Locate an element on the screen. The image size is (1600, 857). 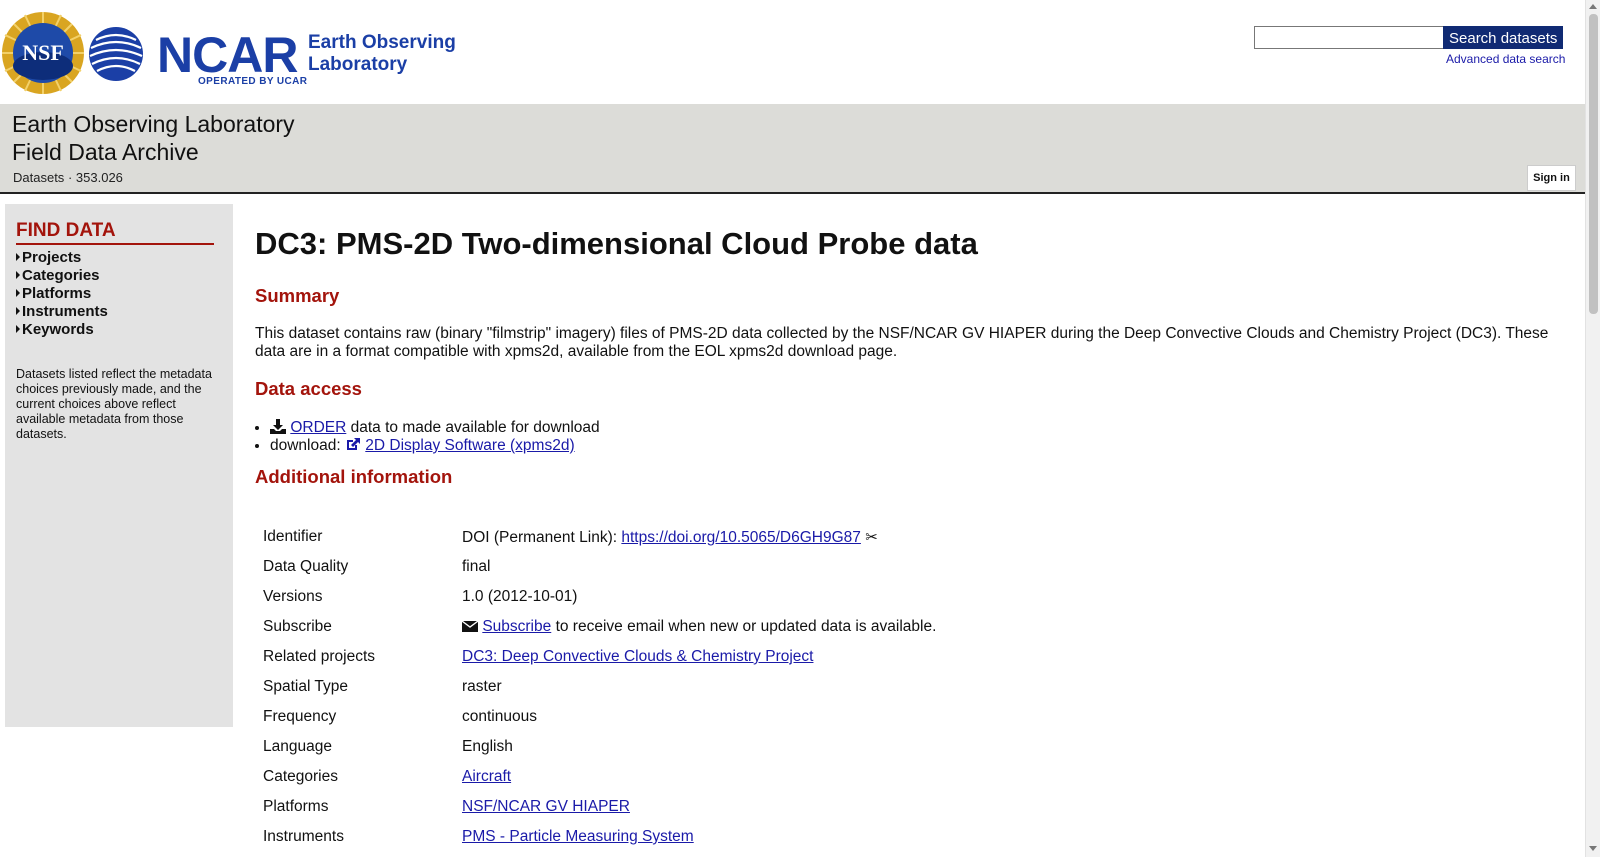
doi-prefix: DOI (Permanent Link): is located at coordinates (540, 537).